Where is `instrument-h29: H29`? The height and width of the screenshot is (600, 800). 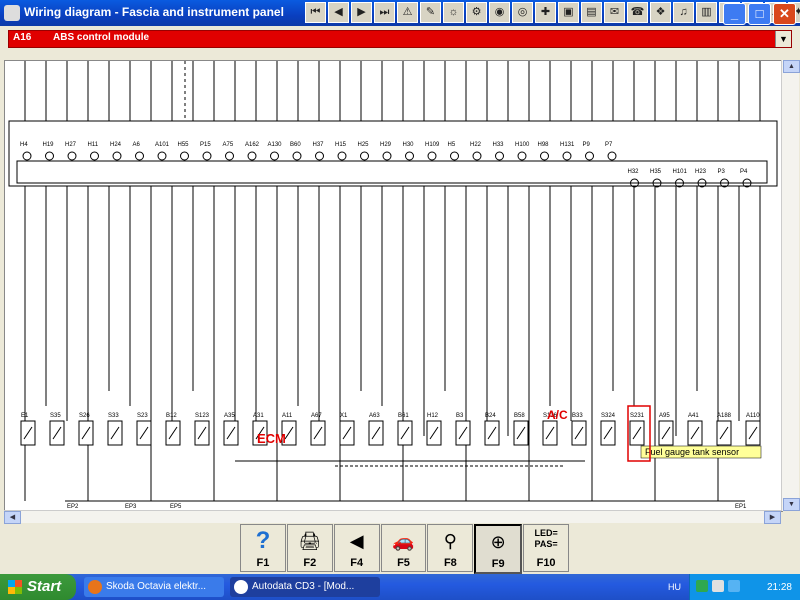
instrument-h29: H29 is located at coordinates (386, 151).